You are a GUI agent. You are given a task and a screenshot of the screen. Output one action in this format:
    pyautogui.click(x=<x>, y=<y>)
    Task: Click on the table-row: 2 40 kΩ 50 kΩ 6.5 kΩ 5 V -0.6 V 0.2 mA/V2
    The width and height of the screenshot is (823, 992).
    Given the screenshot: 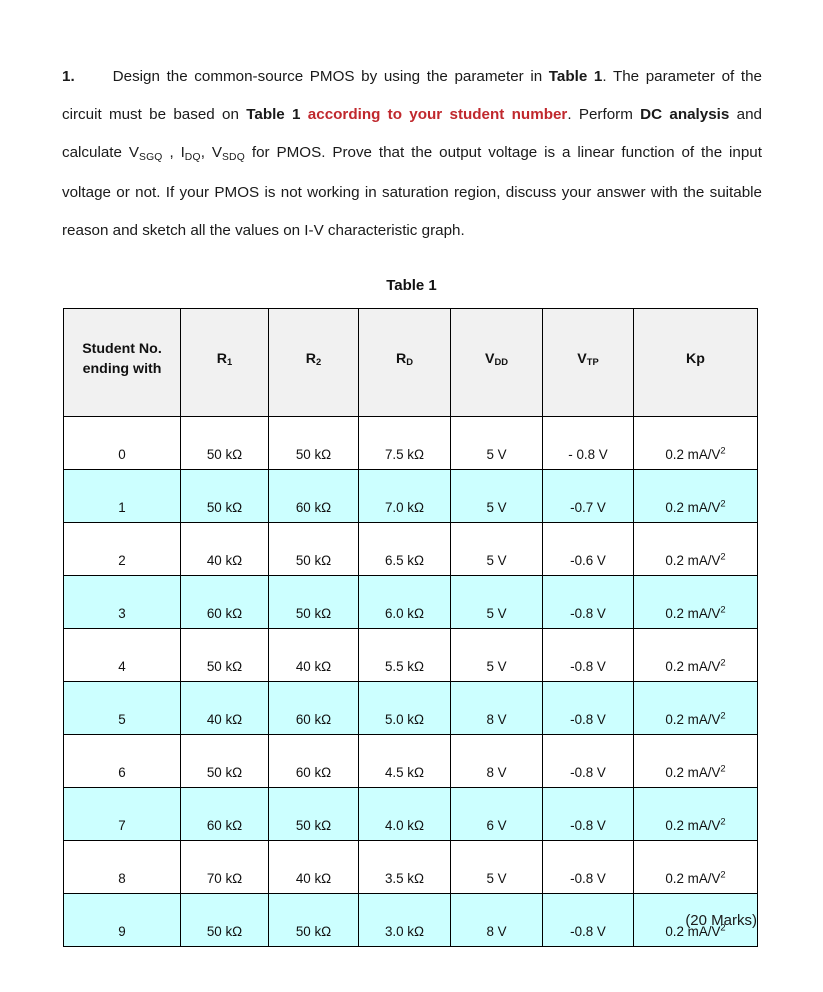 What is the action you would take?
    pyautogui.click(x=410, y=549)
    